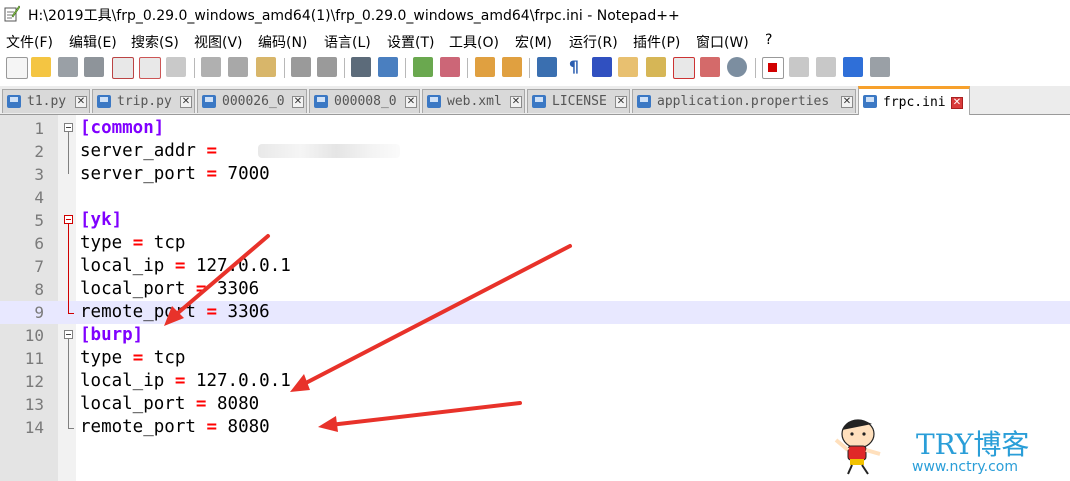 The height and width of the screenshot is (481, 1070). I want to click on tab-label: web.xml, so click(474, 101).